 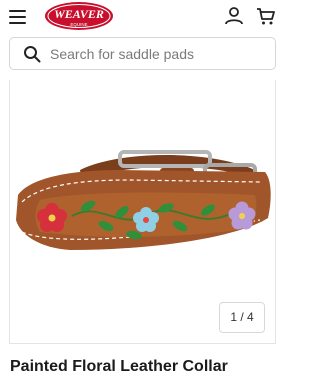 I want to click on header: WEAVER EQUINE, so click(x=142, y=17).